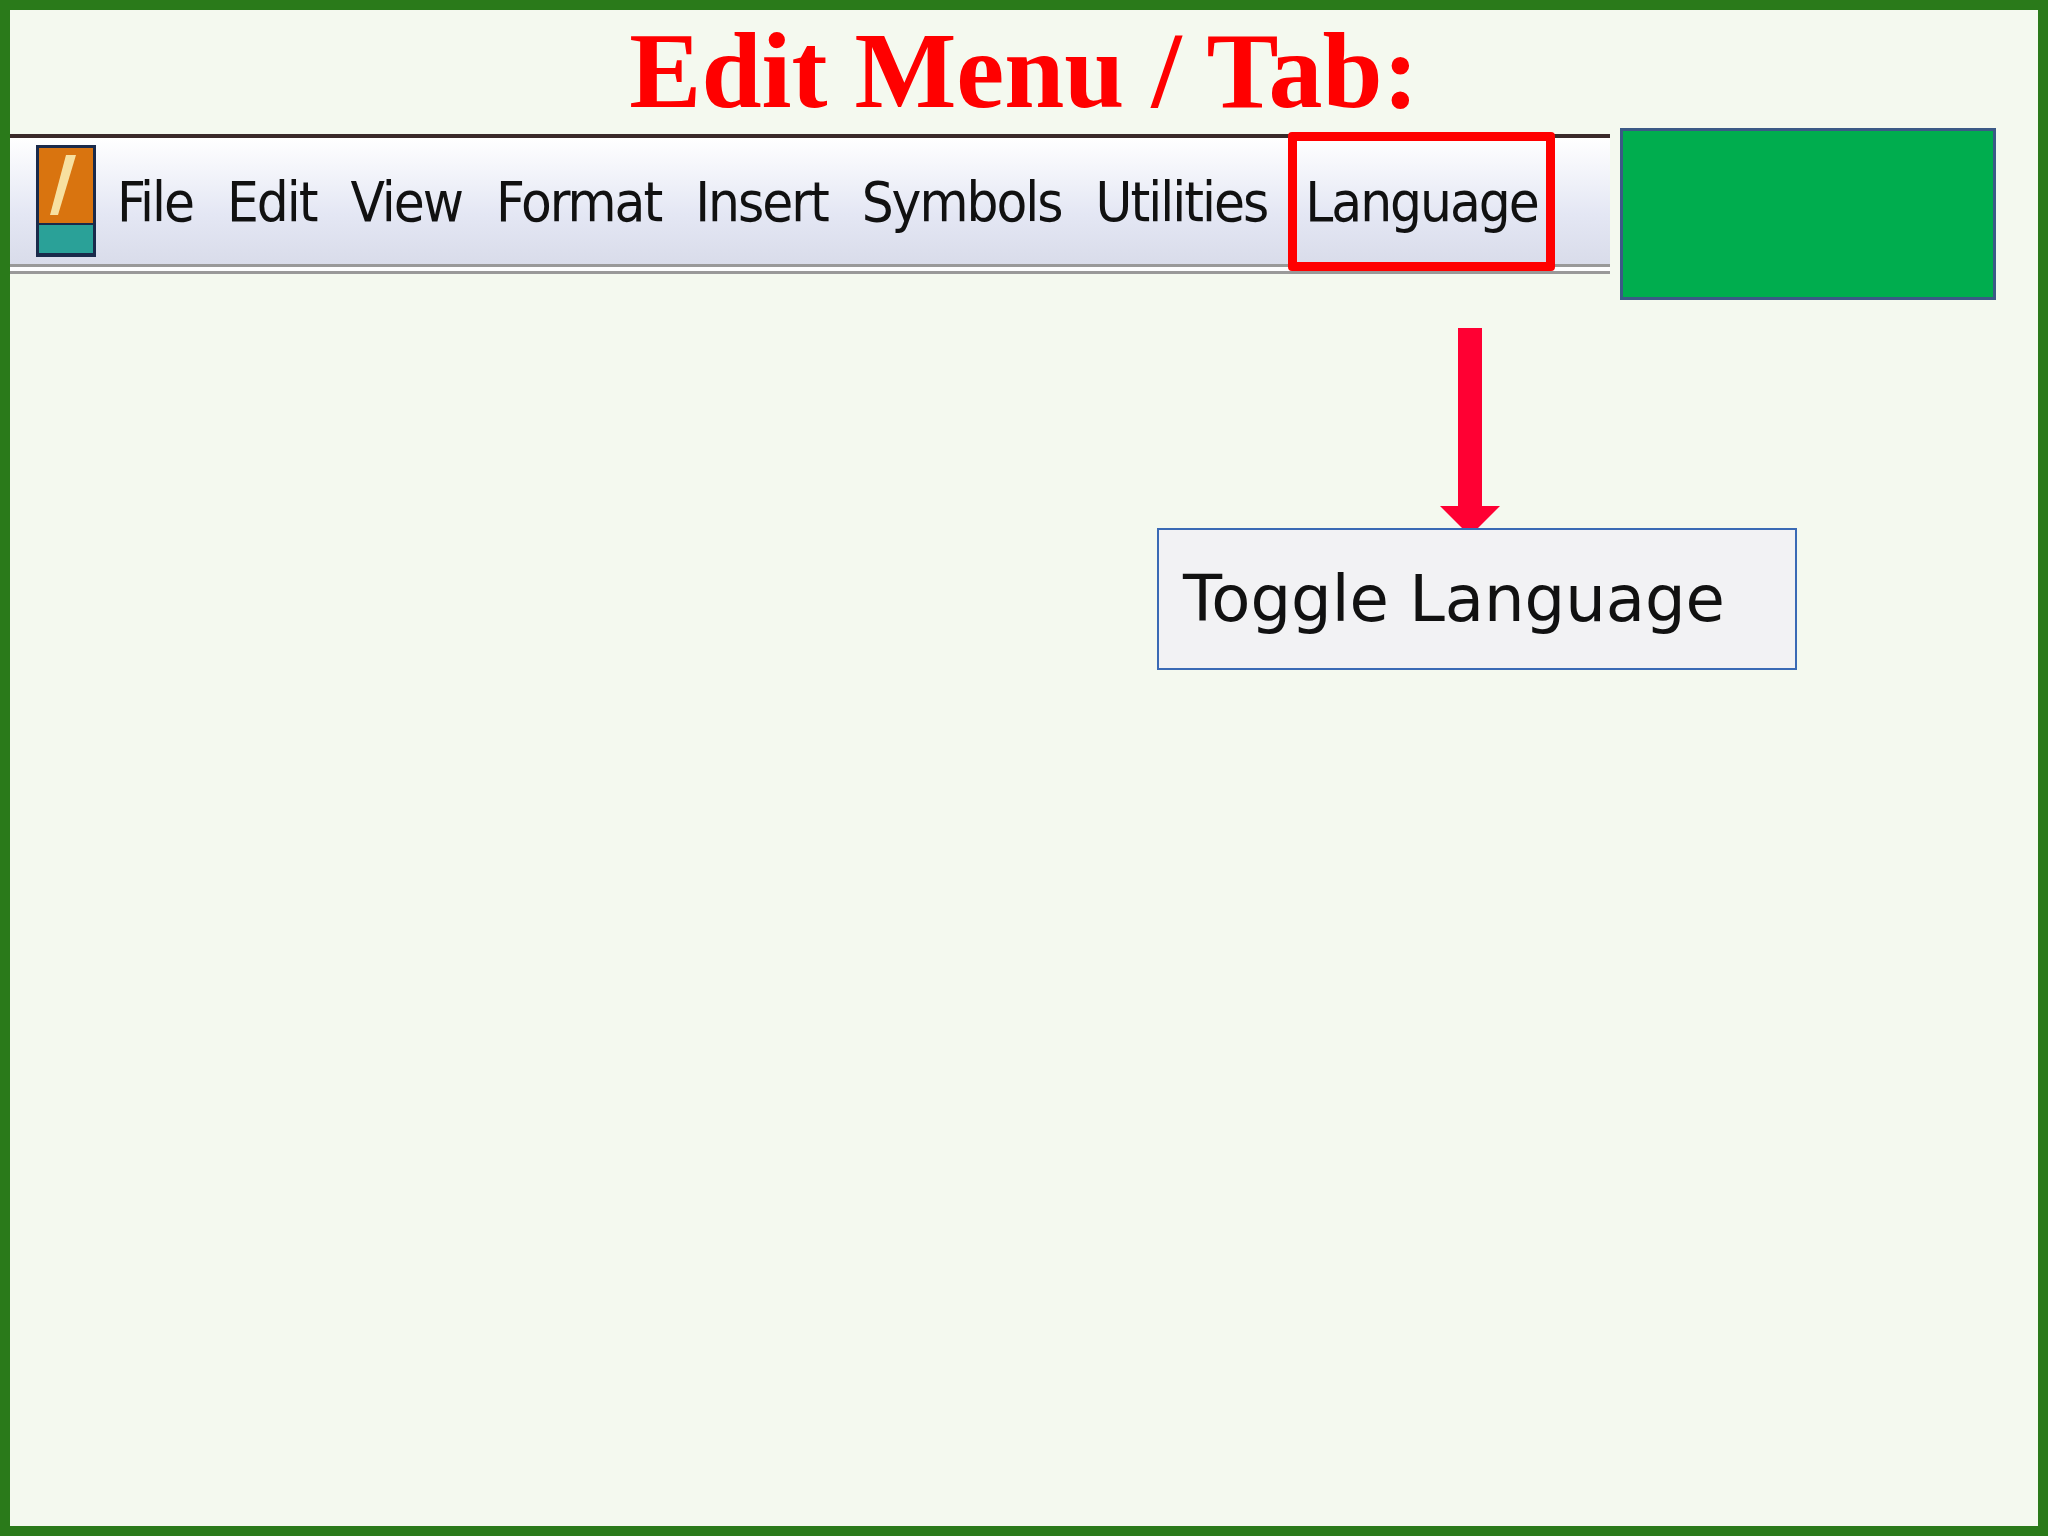 The image size is (2048, 1536). What do you see at coordinates (961, 201) in the screenshot?
I see `menu-item: Symbols` at bounding box center [961, 201].